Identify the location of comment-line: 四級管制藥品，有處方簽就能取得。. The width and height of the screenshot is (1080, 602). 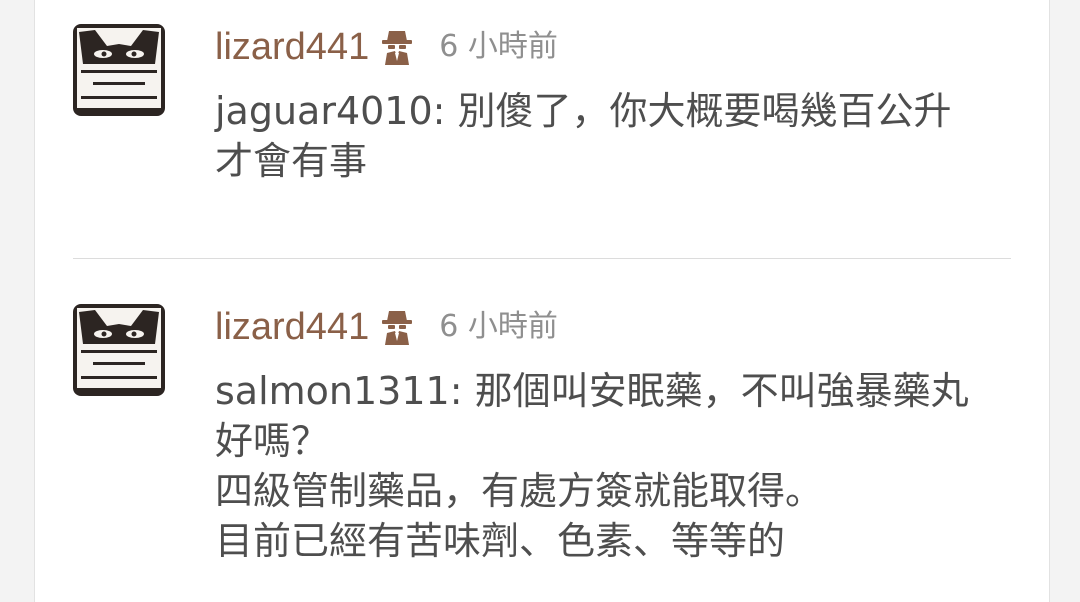
(519, 491).